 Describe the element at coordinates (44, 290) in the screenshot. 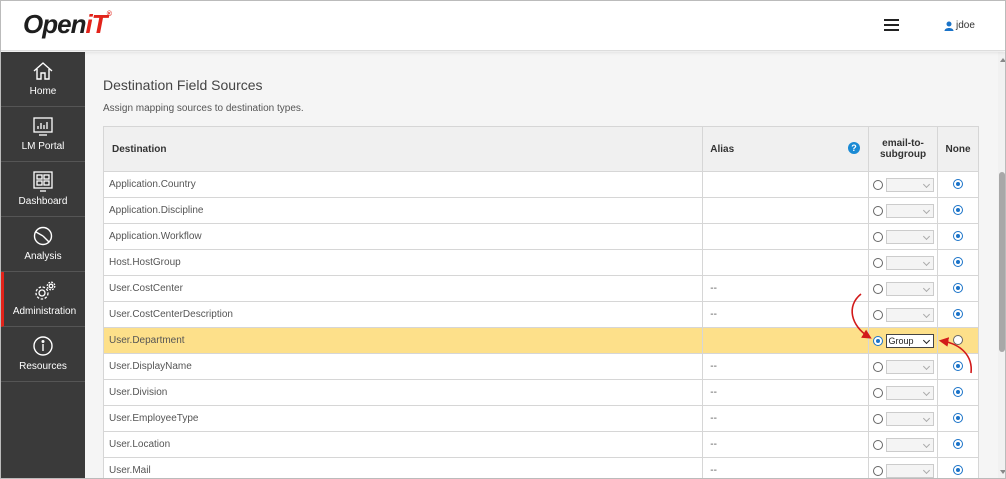

I see `gears-icon` at that location.